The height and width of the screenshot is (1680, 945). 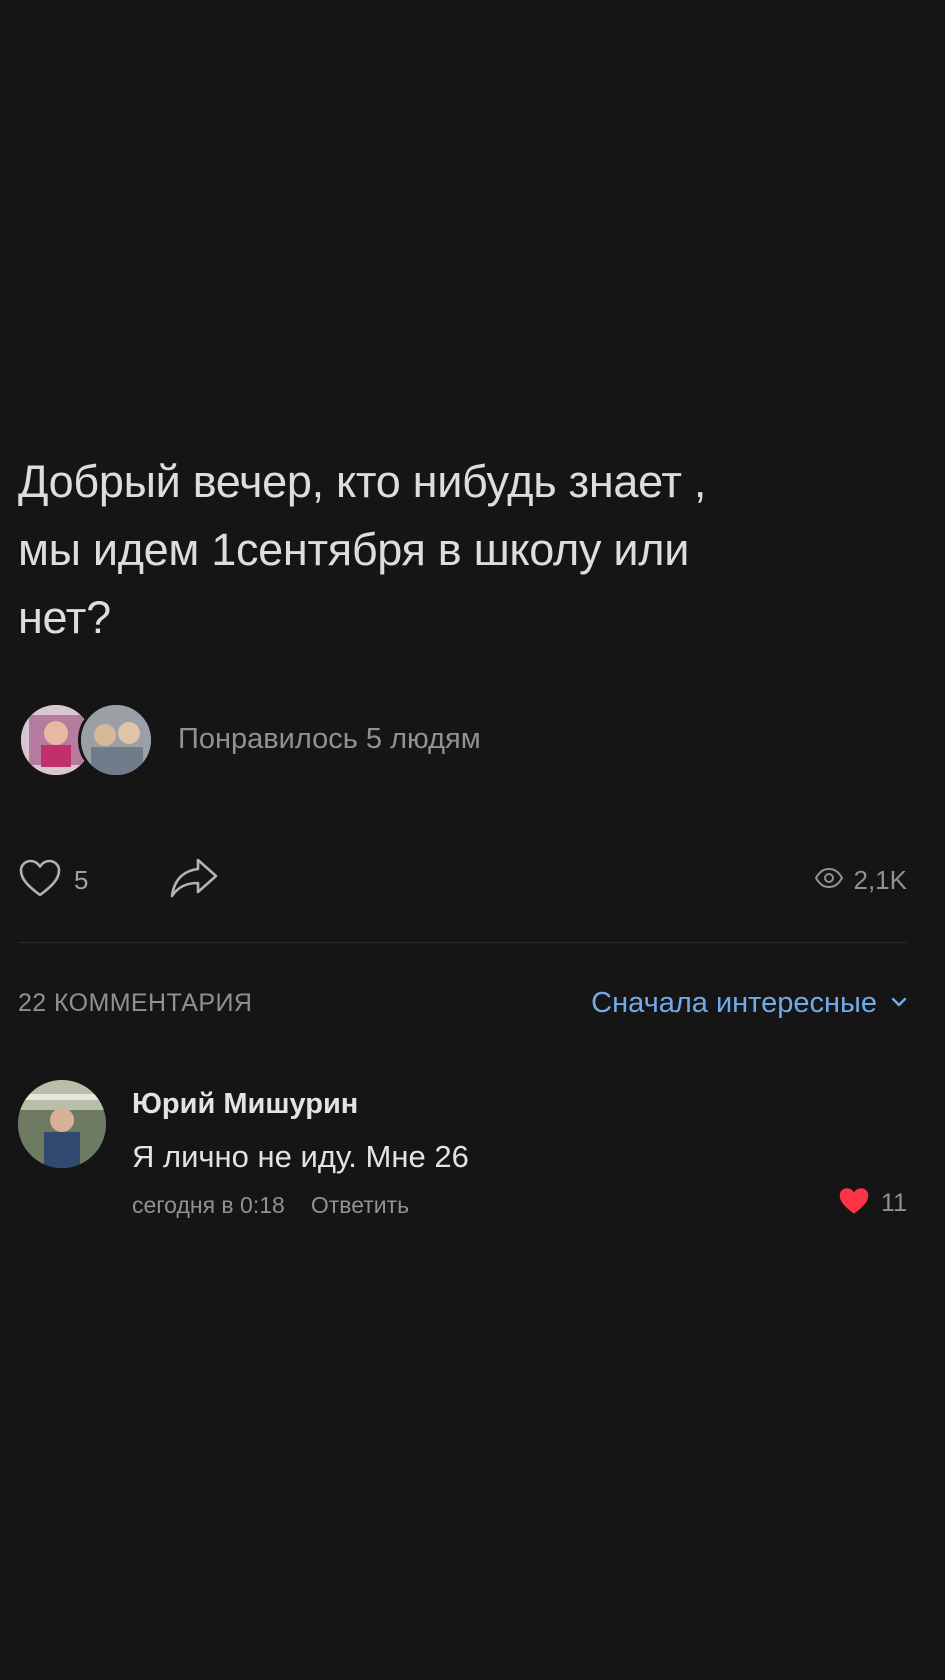 I want to click on reply-button: Ответить, so click(x=360, y=1205).